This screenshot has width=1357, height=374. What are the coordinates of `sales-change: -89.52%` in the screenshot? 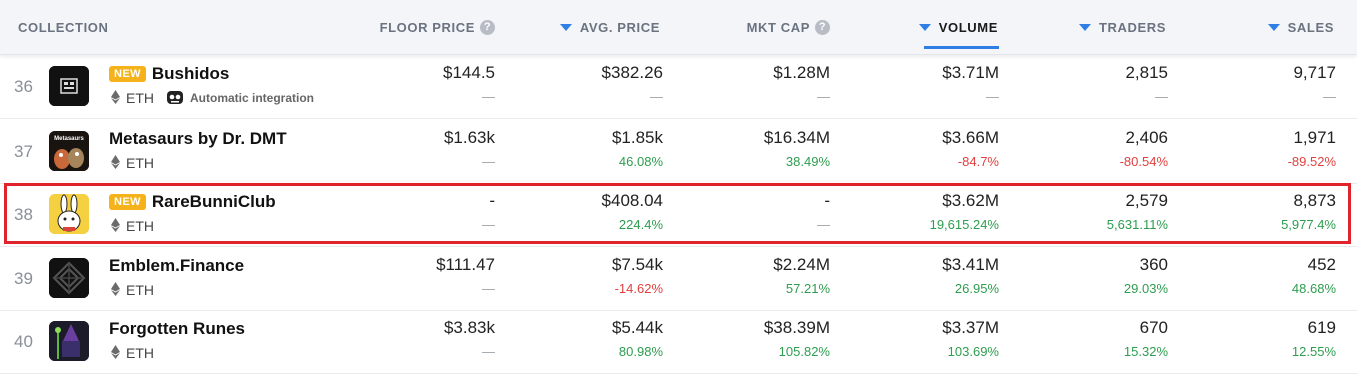 It's located at (1311, 161).